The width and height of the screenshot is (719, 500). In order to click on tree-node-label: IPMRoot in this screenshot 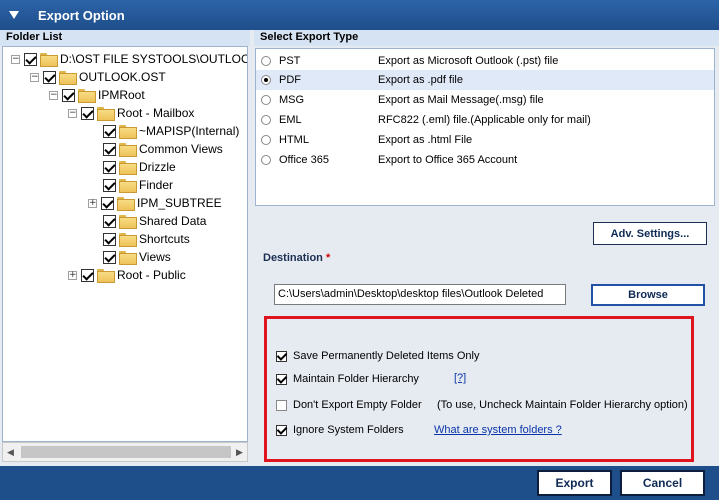, I will do `click(121, 95)`.